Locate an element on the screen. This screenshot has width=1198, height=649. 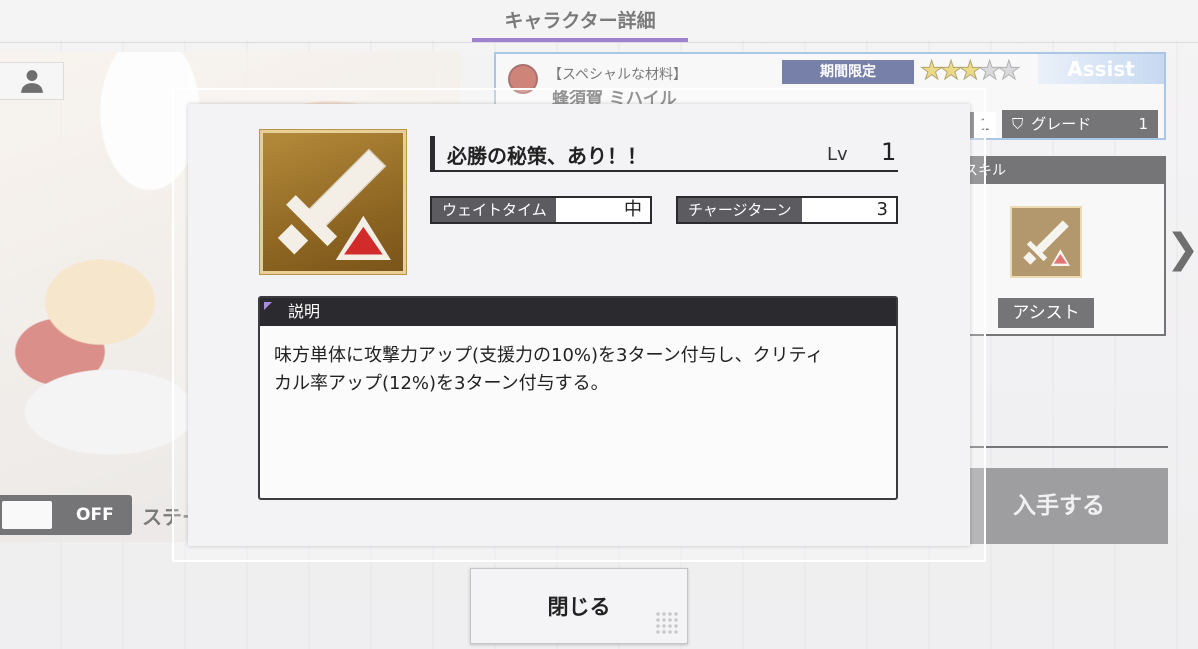
charge-turn-value: 3 is located at coordinates (882, 209).